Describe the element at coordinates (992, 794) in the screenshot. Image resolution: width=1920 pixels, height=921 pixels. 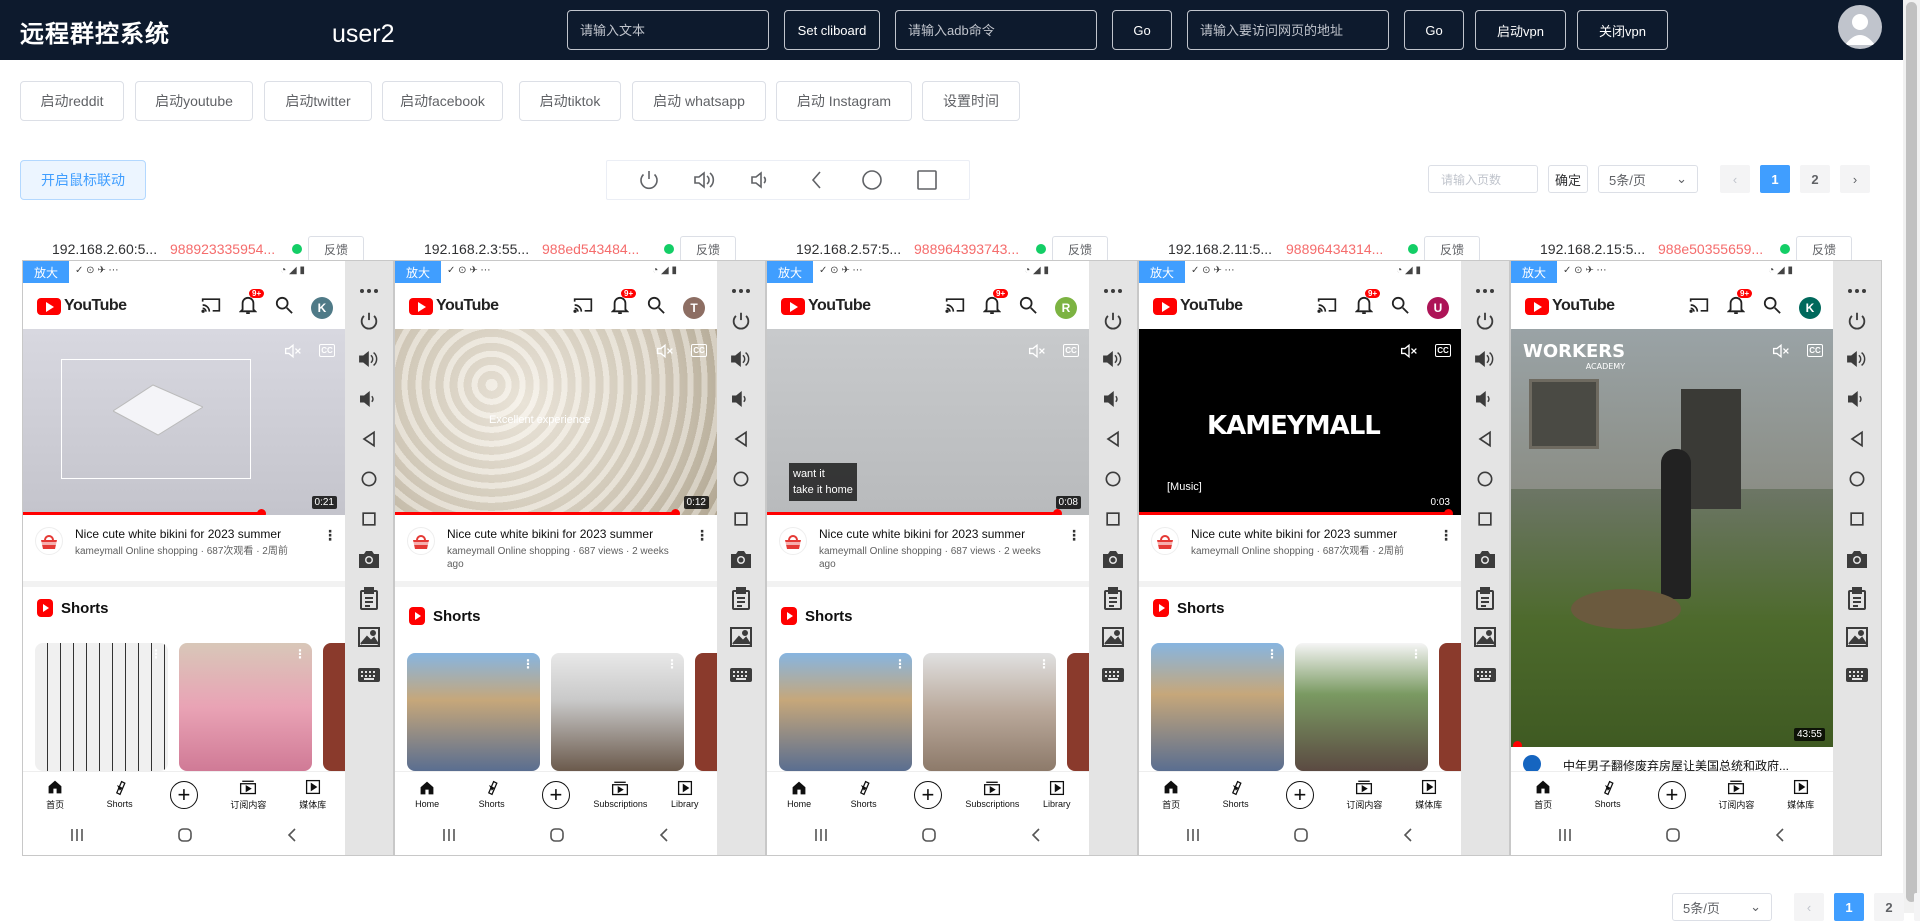
I see `nav-subscriptions: Subscriptions` at that location.